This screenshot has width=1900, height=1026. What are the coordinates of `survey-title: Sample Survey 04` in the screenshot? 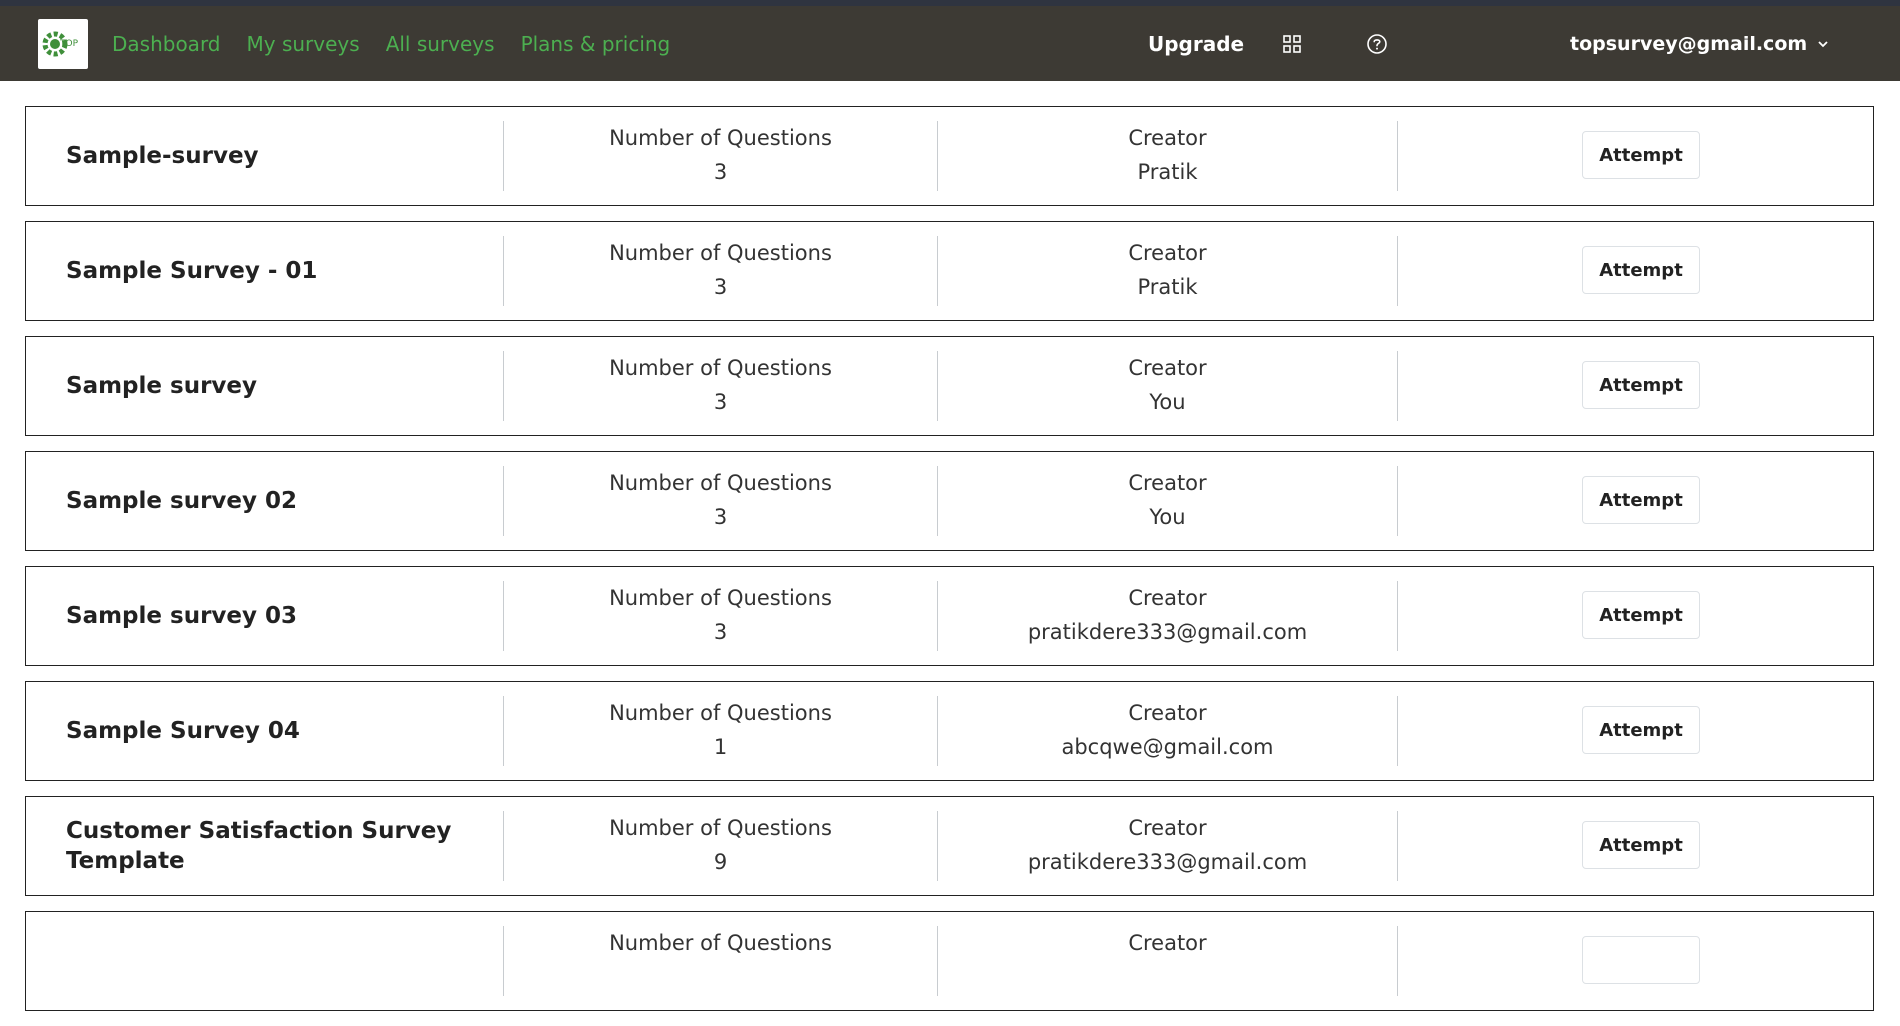 It's located at (183, 731).